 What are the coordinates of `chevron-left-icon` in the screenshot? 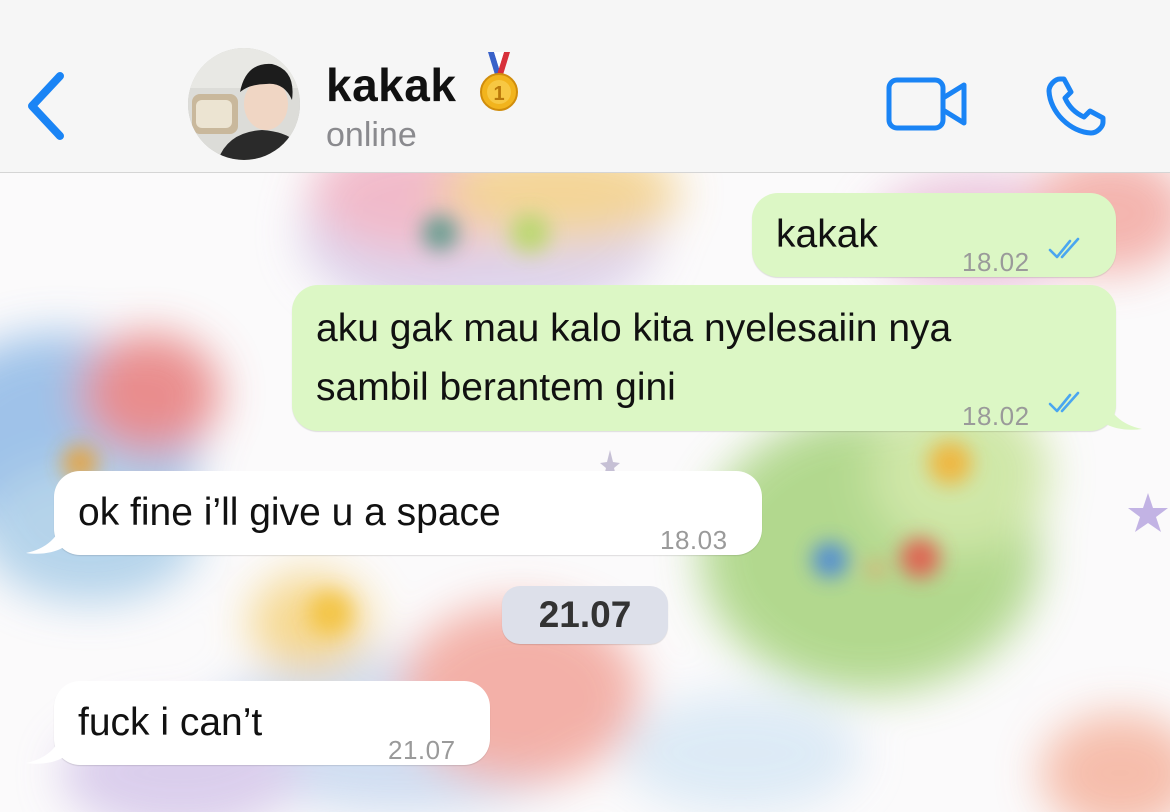 It's located at (46, 106).